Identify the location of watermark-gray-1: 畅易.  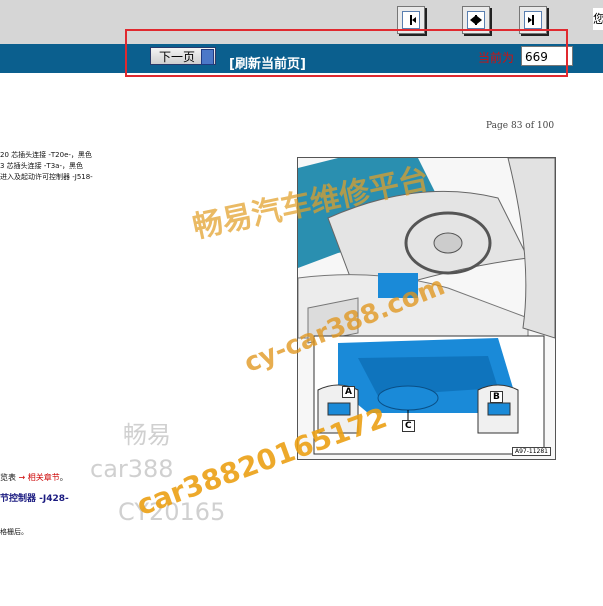
(147, 435).